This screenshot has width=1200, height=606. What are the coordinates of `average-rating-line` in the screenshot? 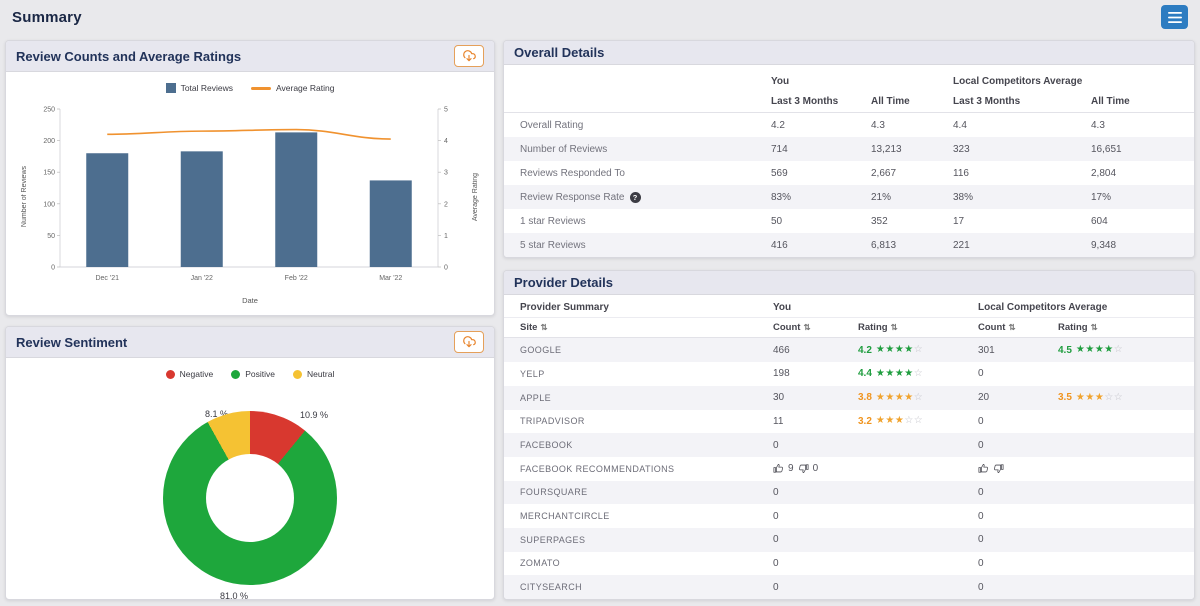 It's located at (249, 134).